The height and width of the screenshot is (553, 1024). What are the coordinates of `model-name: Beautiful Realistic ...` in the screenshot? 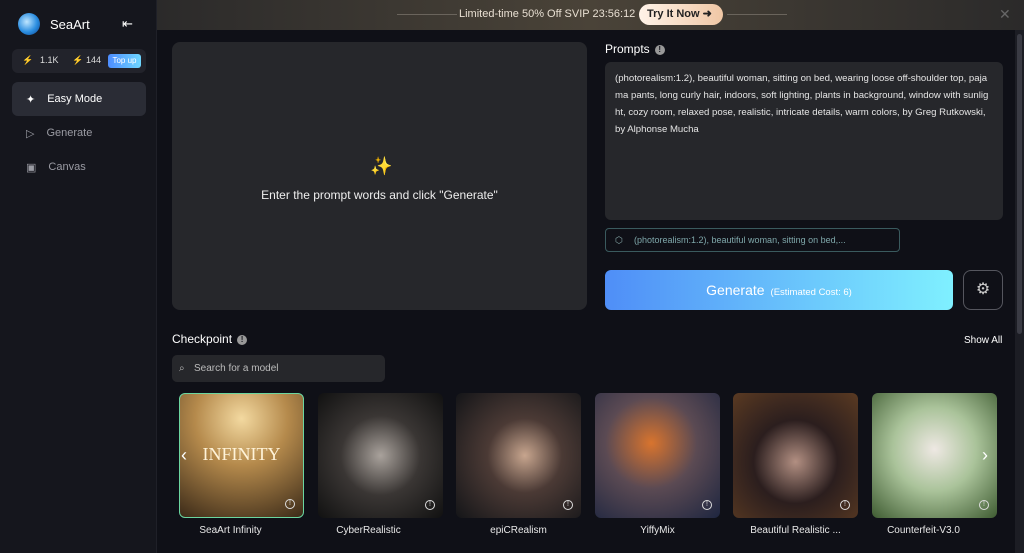 It's located at (795, 530).